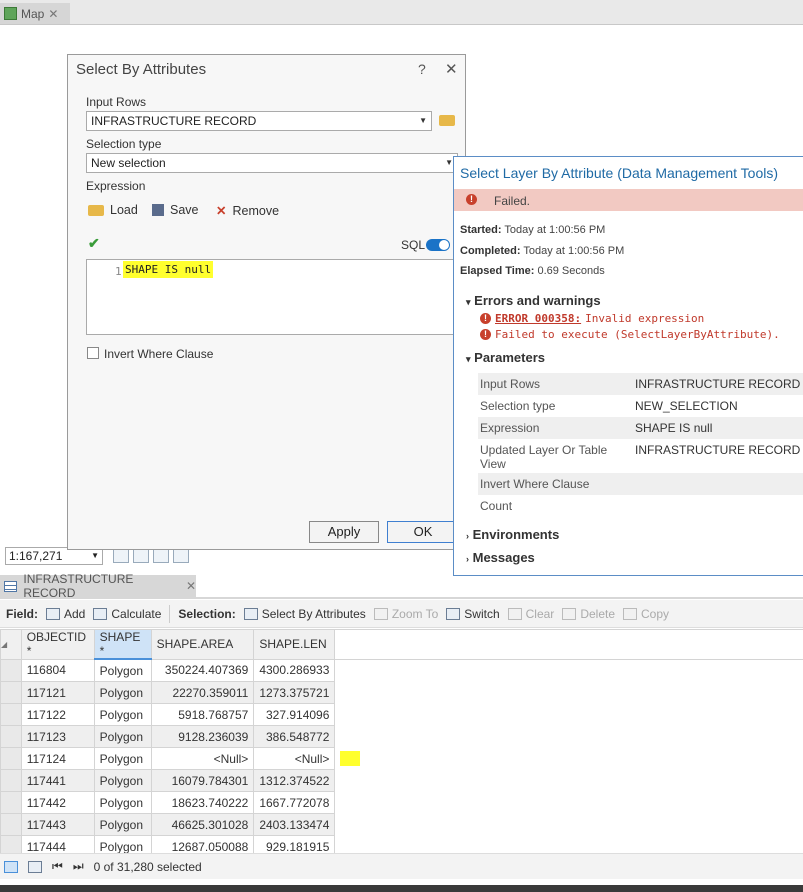 This screenshot has height=892, width=803. Describe the element at coordinates (304, 614) in the screenshot. I see `select-by-attributes-button: Select By Attributes` at that location.